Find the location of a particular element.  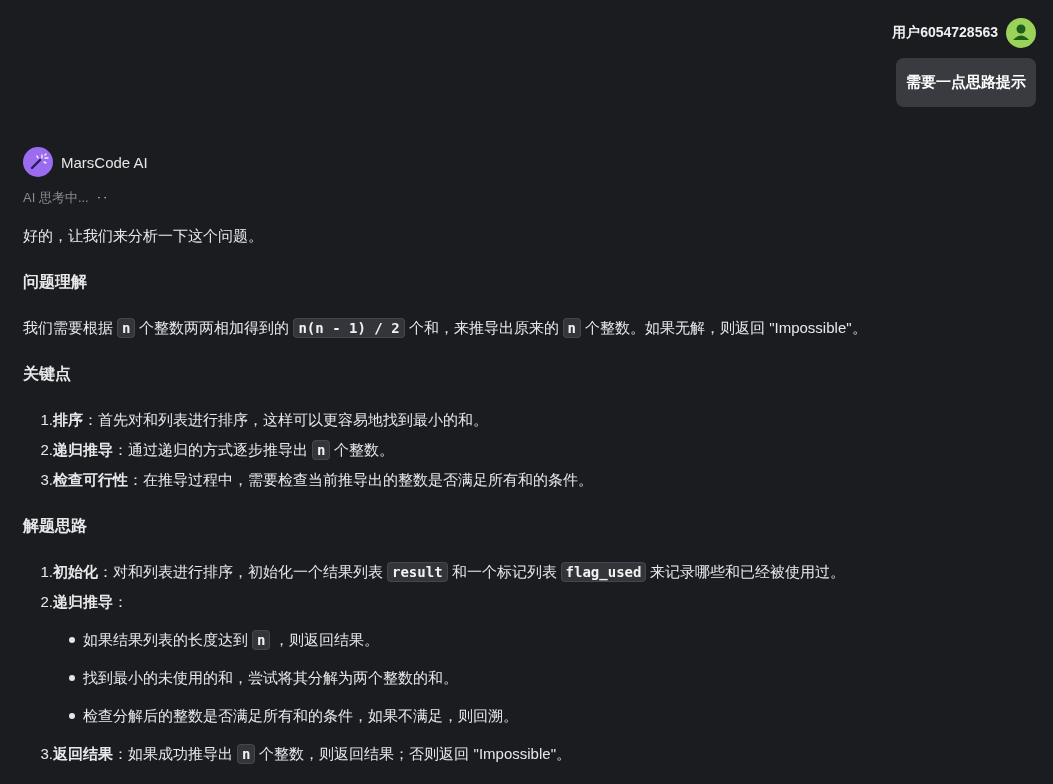

list-item-text: 检查分解后的整数是否满足所有和的条件，如果不满足，则回溯。 is located at coordinates (300, 716).